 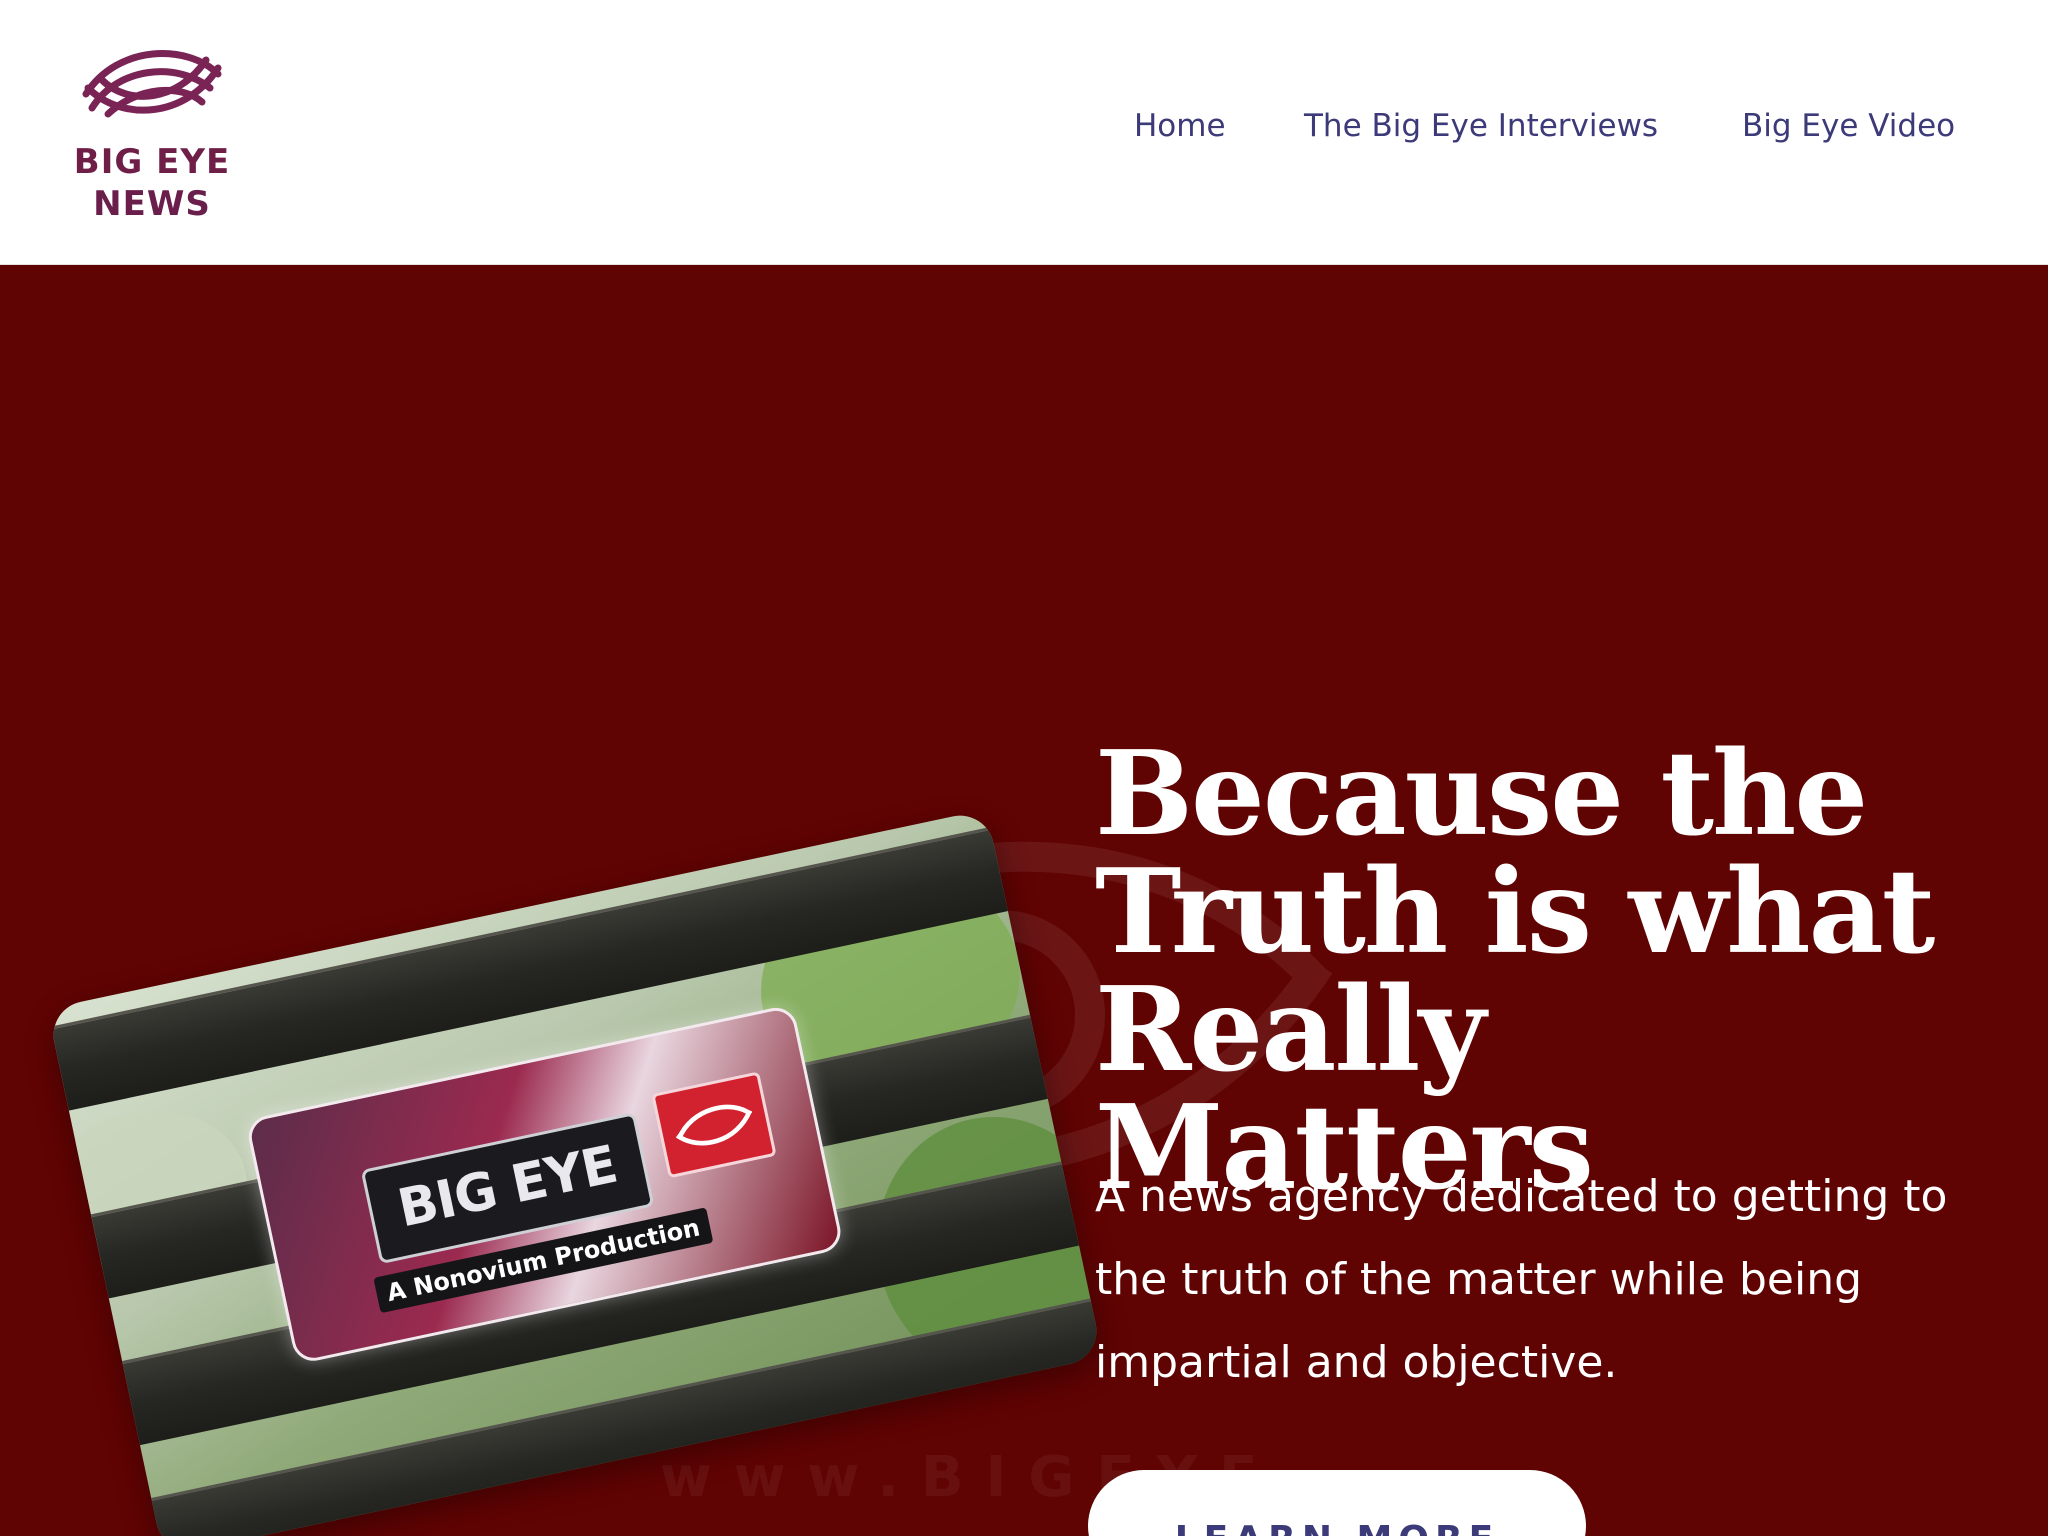 I want to click on nav-big-eye-video: Big Eye Video, so click(x=1848, y=126).